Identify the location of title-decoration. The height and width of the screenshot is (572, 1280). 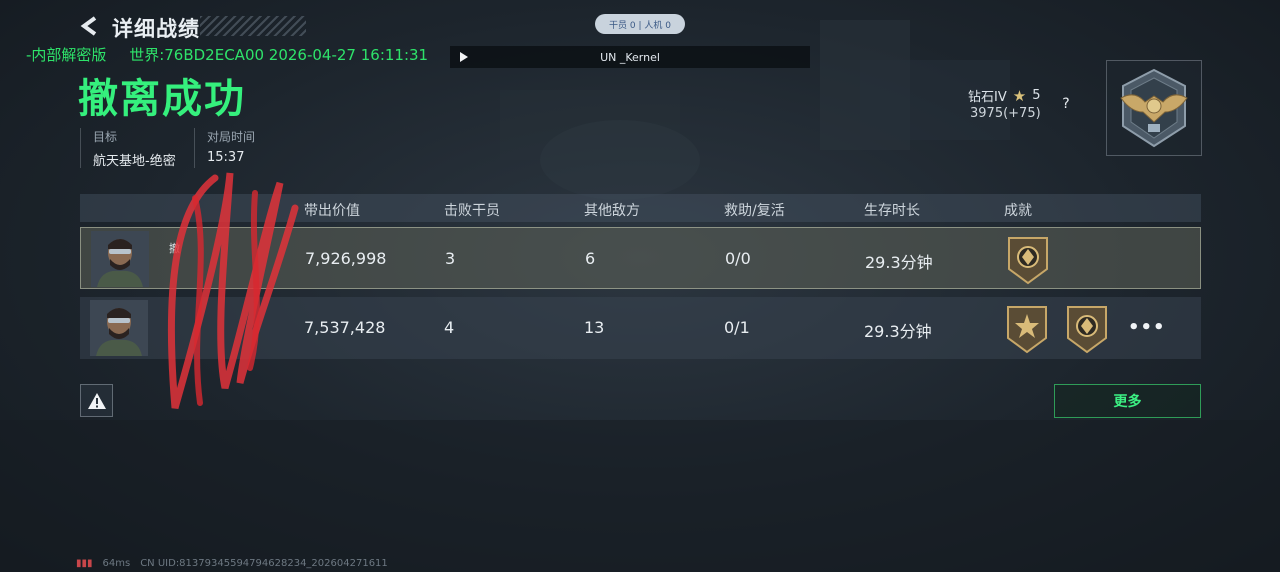
(253, 26).